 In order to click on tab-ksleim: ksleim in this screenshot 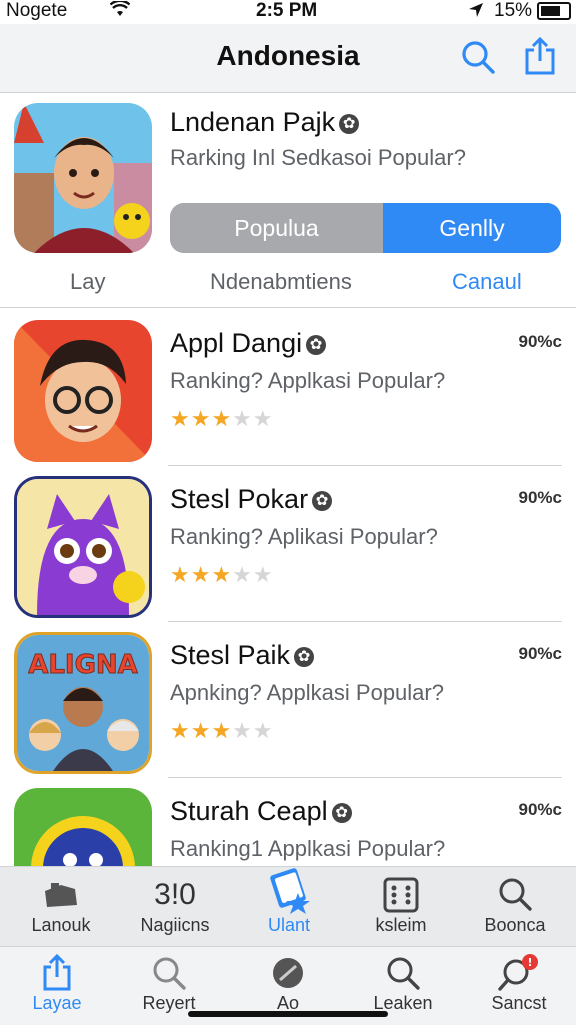, I will do `click(401, 905)`.